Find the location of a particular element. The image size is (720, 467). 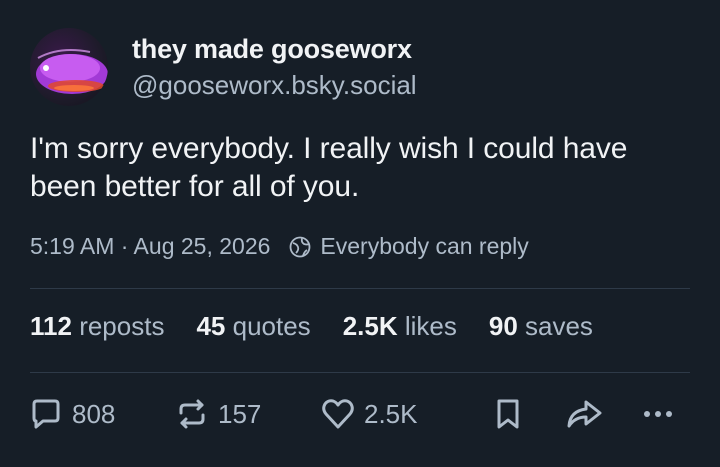

share-button is located at coordinates (588, 414).